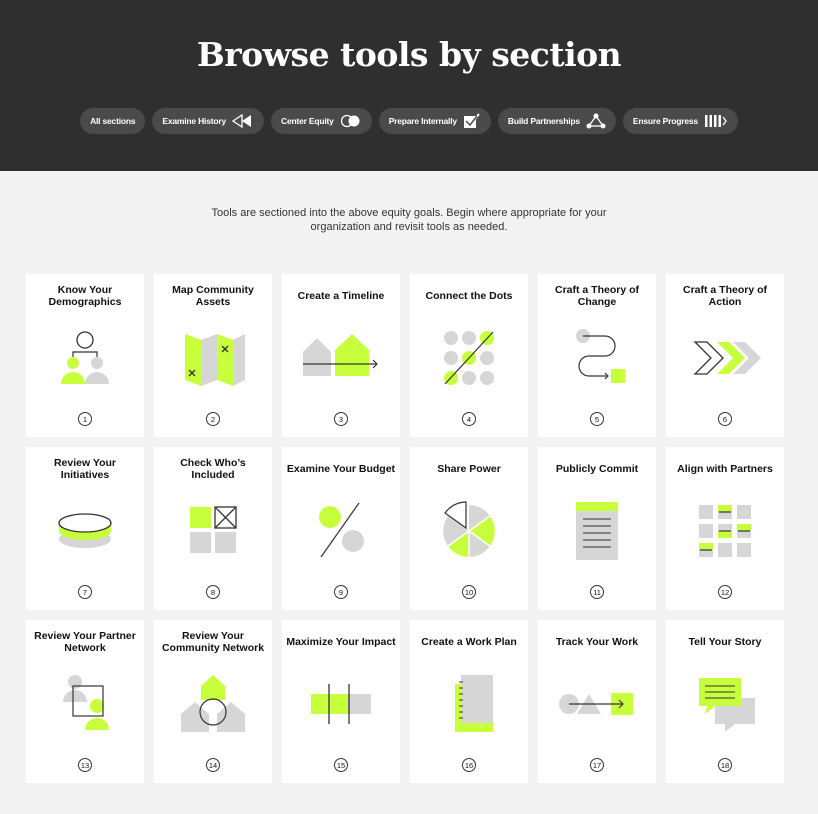 Image resolution: width=818 pixels, height=814 pixels. I want to click on tool-card-check-whos-included: Check Who’s Included 8, so click(213, 528).